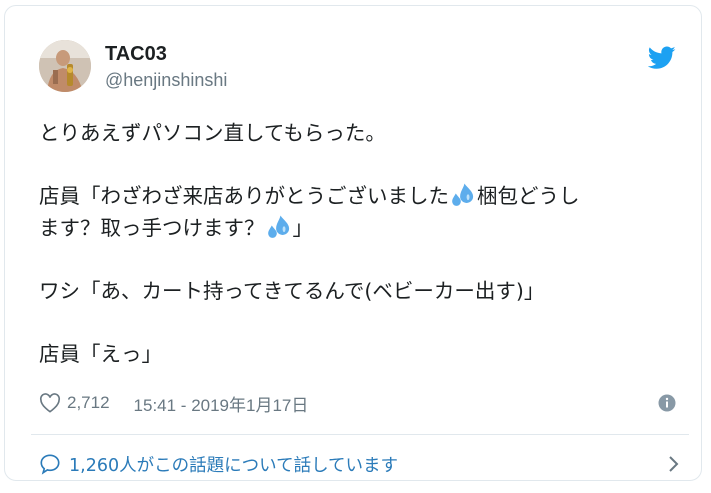 The height and width of the screenshot is (493, 711). What do you see at coordinates (244, 196) in the screenshot?
I see `tweet-text-segment: 店員「わざわざ来店ありがとうございました` at bounding box center [244, 196].